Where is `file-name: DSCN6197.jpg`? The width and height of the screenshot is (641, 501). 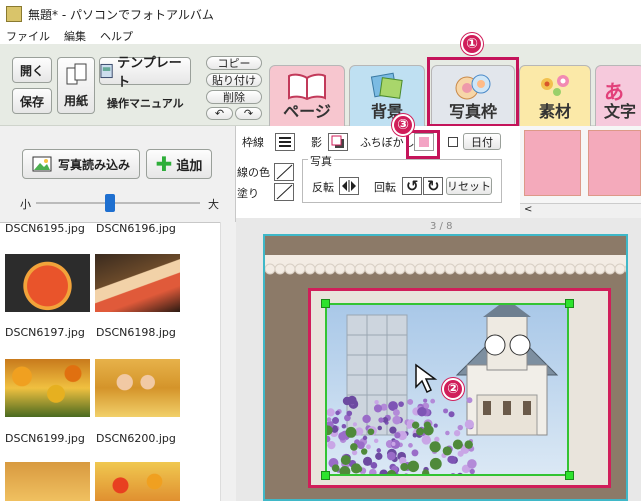
file-name: DSCN6197.jpg is located at coordinates (45, 332).